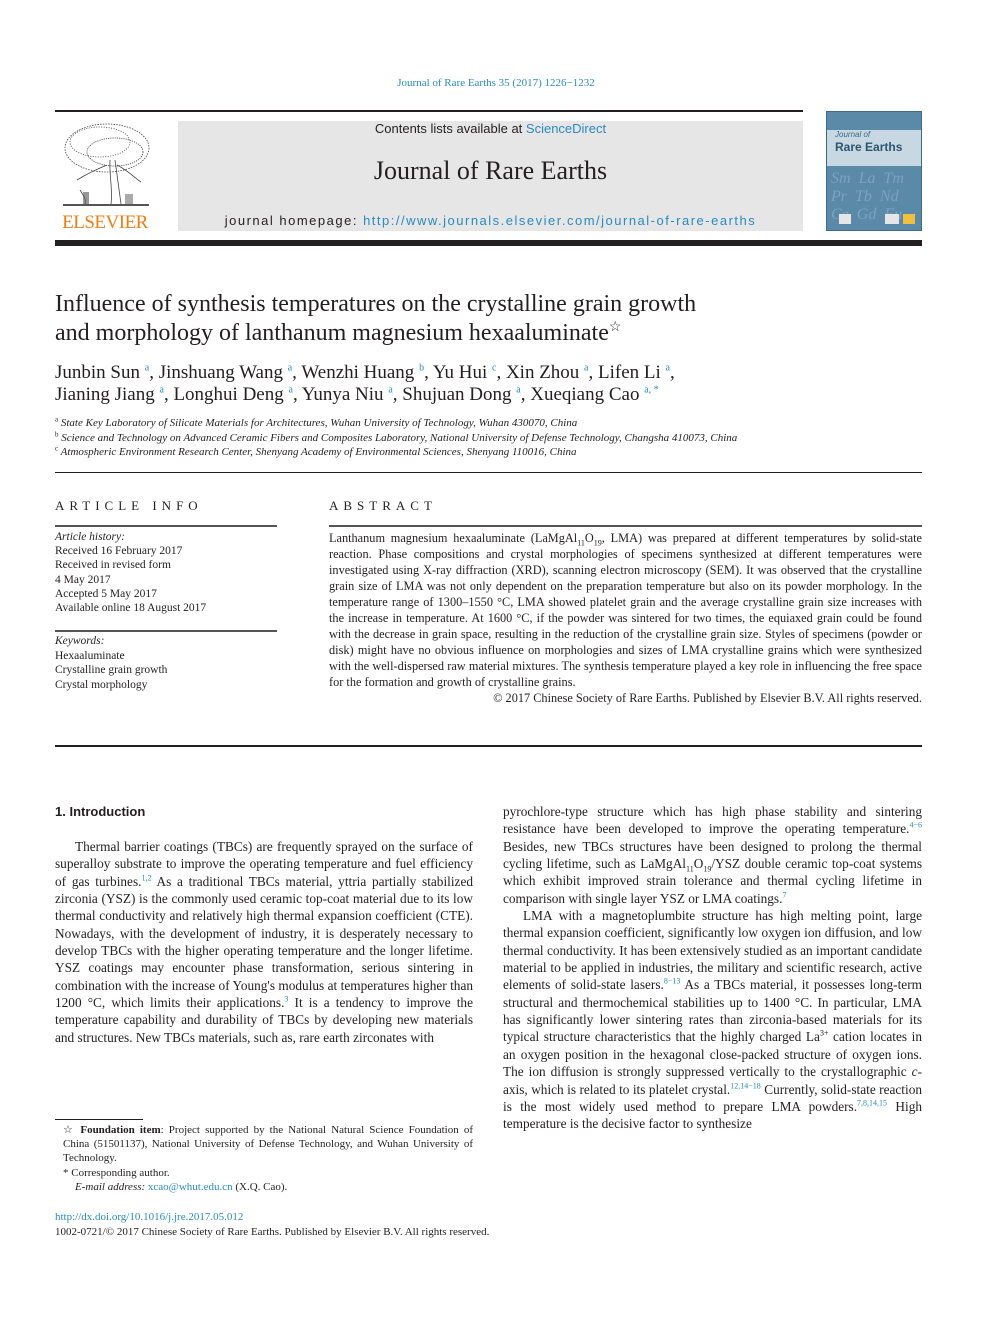 This screenshot has height=1323, width=992. Describe the element at coordinates (109, 394) in the screenshot. I see `author: Jianing Jiang a` at that location.